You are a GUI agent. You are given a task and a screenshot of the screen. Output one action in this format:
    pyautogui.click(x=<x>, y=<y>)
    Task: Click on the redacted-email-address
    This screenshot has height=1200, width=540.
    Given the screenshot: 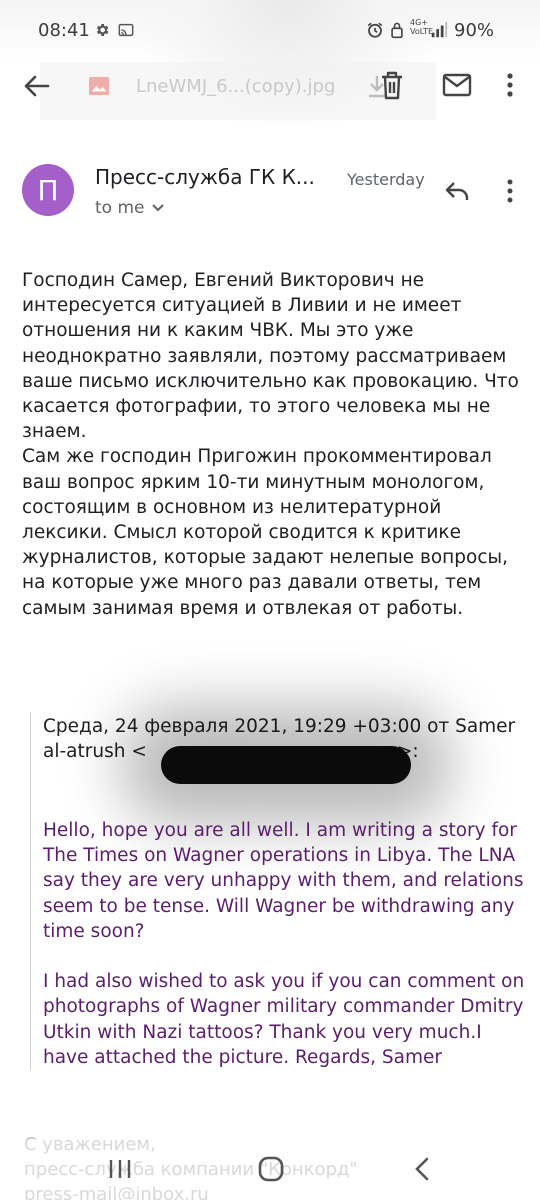 What is the action you would take?
    pyautogui.click(x=286, y=765)
    